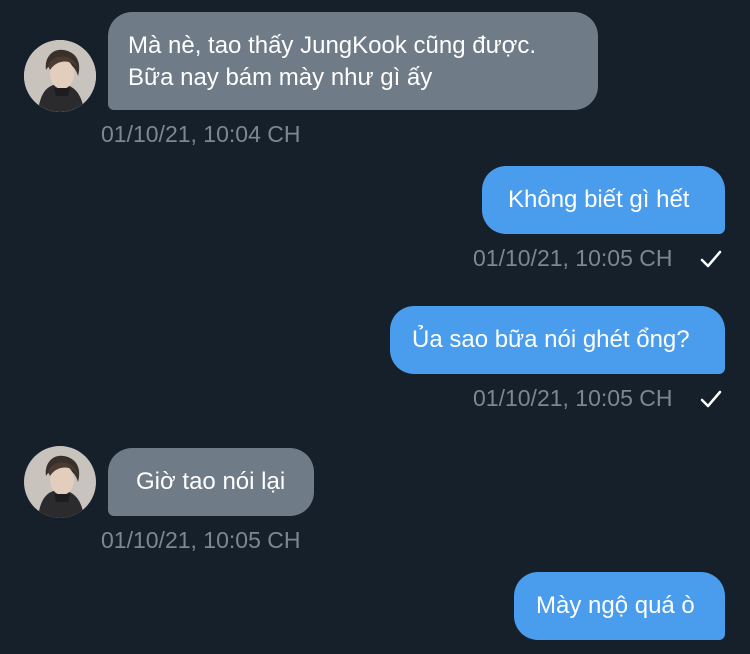 The width and height of the screenshot is (750, 654). Describe the element at coordinates (201, 134) in the screenshot. I see `message-timestamp: 01/10/21, 10:04 CH` at that location.